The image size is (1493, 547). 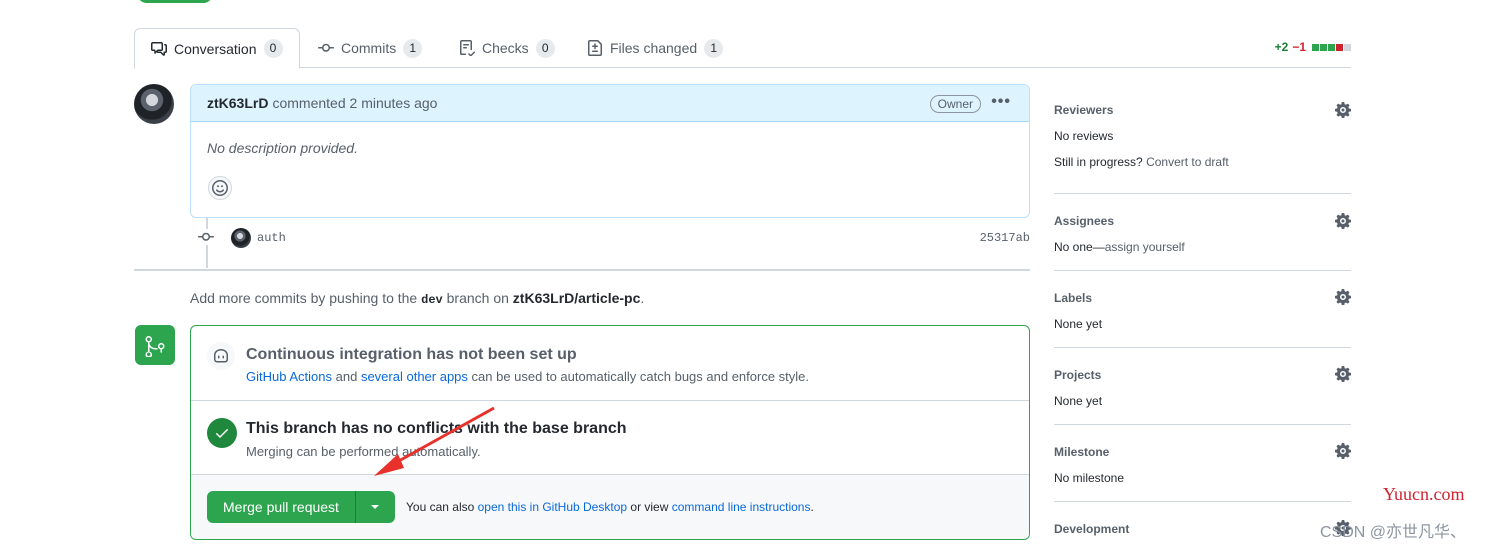 I want to click on repo-name: ztK63LrD/article-pc, so click(x=576, y=298).